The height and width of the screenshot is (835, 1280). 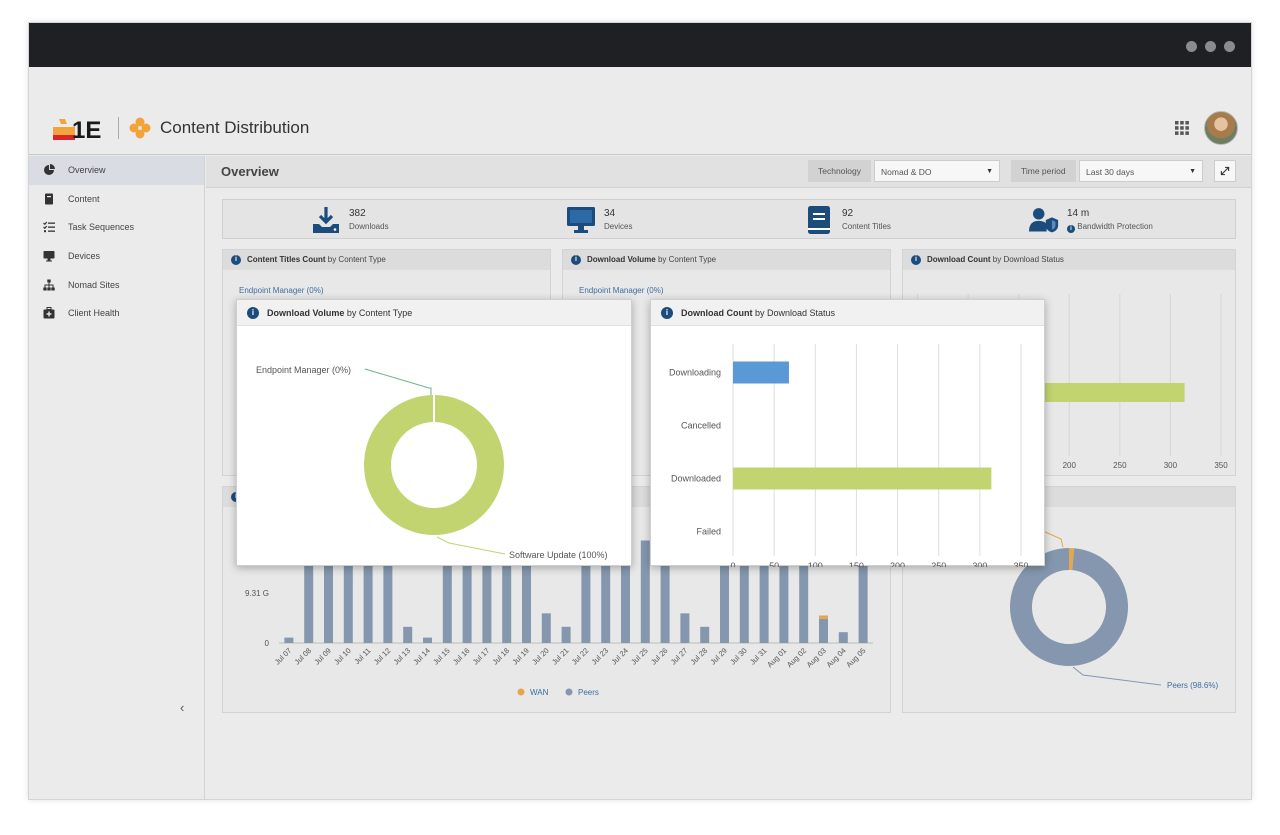 What do you see at coordinates (848, 213) in the screenshot?
I see `kpi-value: 92` at bounding box center [848, 213].